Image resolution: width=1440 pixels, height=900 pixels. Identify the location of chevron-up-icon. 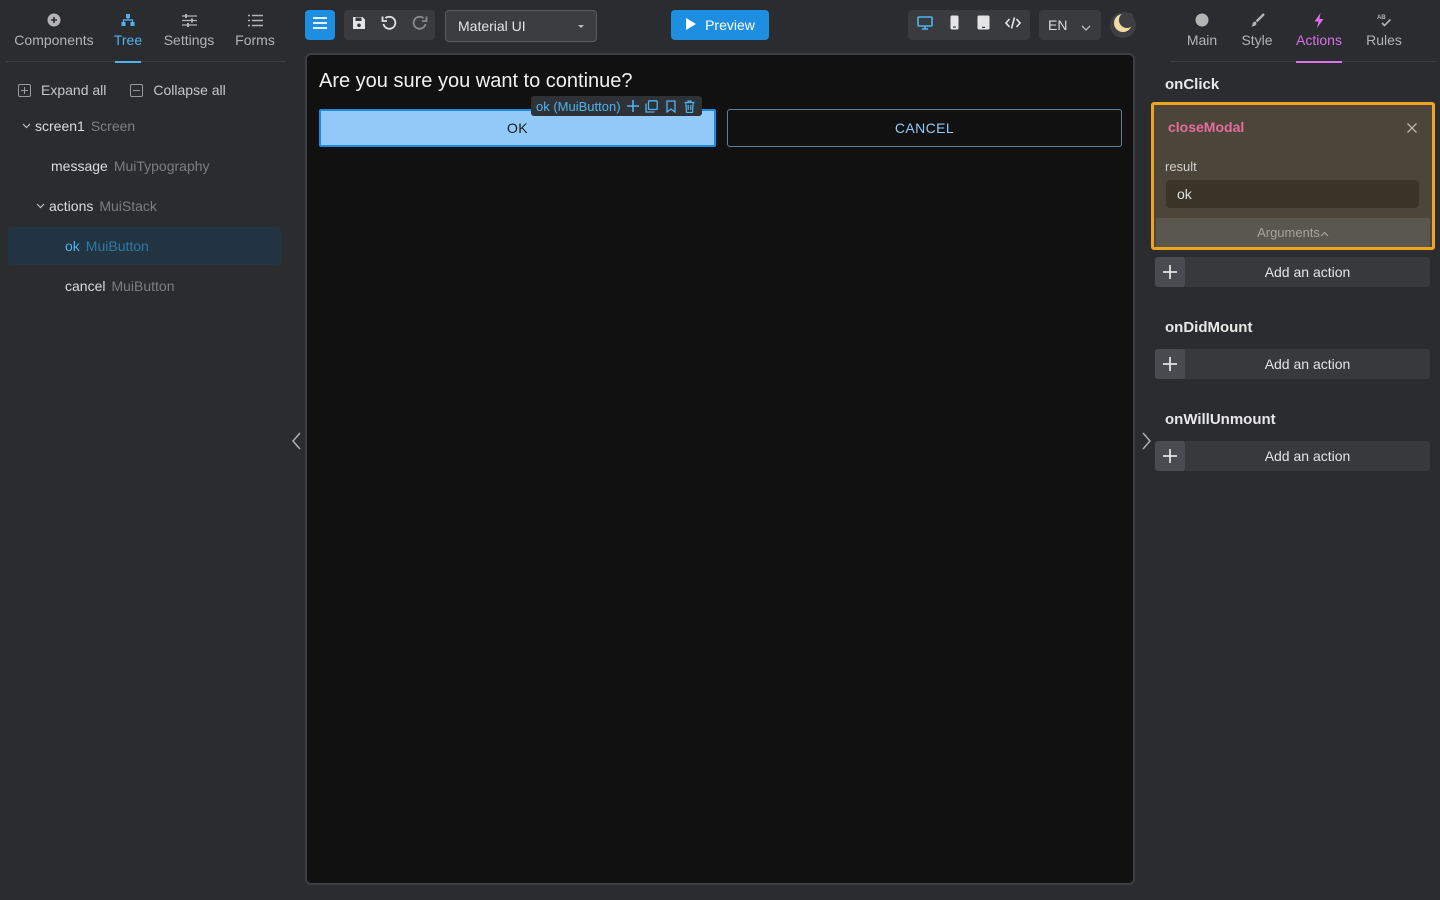
(1324, 232).